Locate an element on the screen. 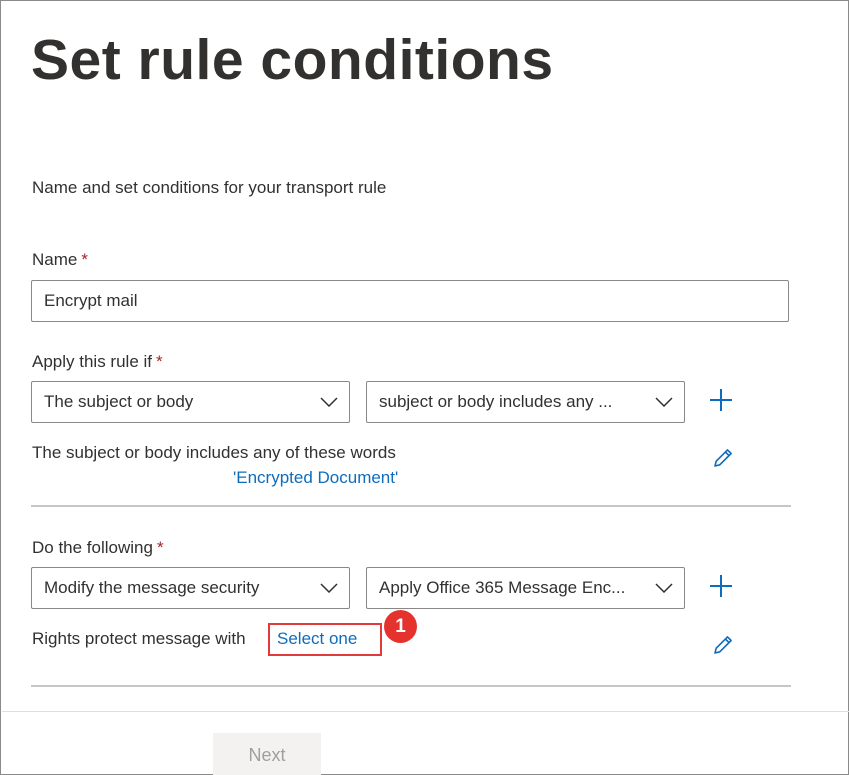  rule-name-input is located at coordinates (410, 301).